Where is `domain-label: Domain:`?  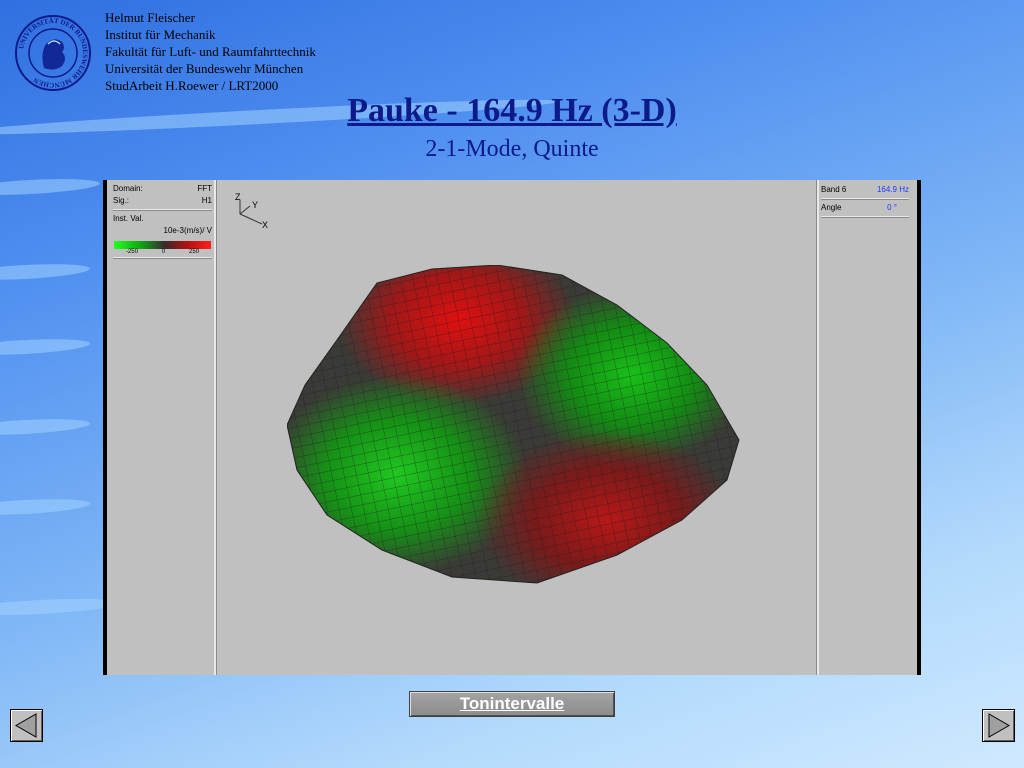
domain-label: Domain: is located at coordinates (128, 188).